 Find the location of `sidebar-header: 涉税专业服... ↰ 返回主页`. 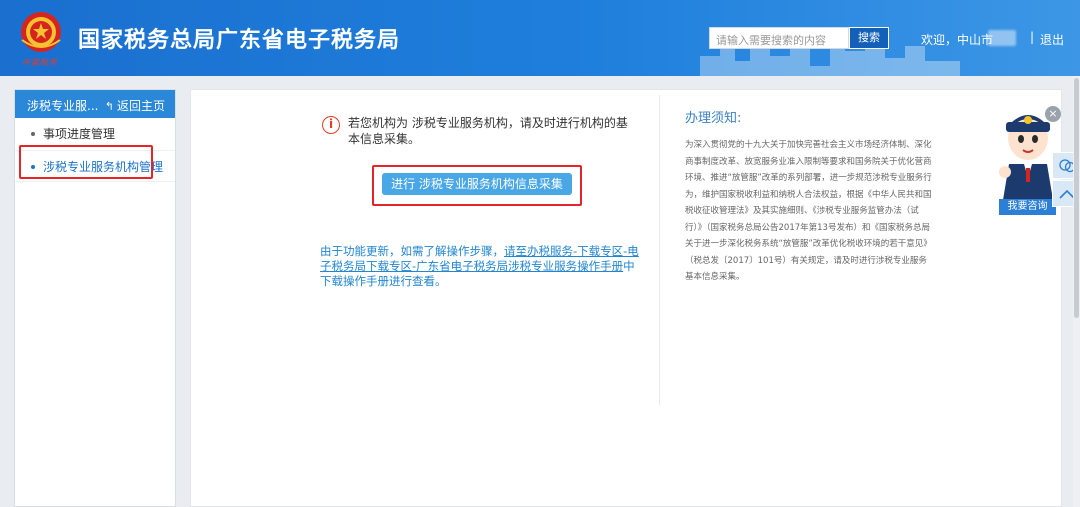

sidebar-header: 涉税专业服... ↰ 返回主页 is located at coordinates (95, 104).